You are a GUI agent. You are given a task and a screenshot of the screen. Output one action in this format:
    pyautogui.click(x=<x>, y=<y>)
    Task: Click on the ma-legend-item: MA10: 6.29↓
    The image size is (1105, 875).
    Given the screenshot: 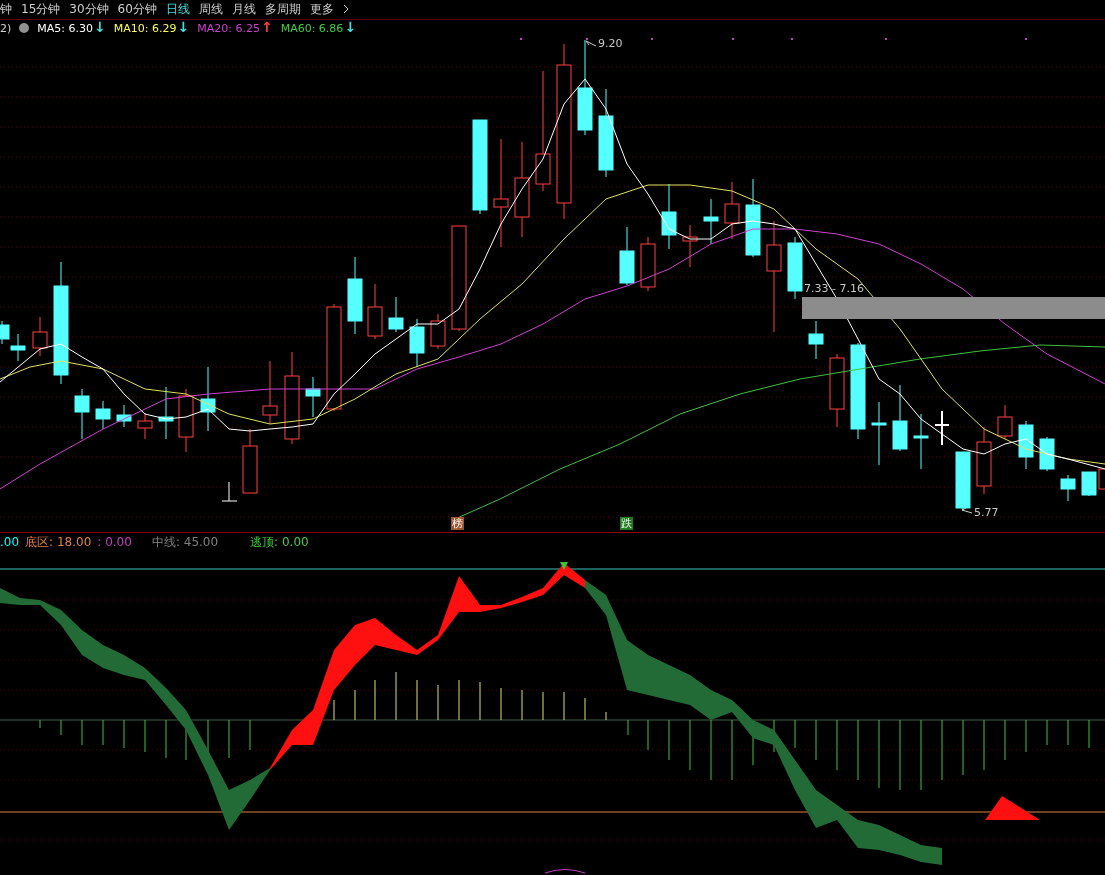 What is the action you would take?
    pyautogui.click(x=151, y=28)
    